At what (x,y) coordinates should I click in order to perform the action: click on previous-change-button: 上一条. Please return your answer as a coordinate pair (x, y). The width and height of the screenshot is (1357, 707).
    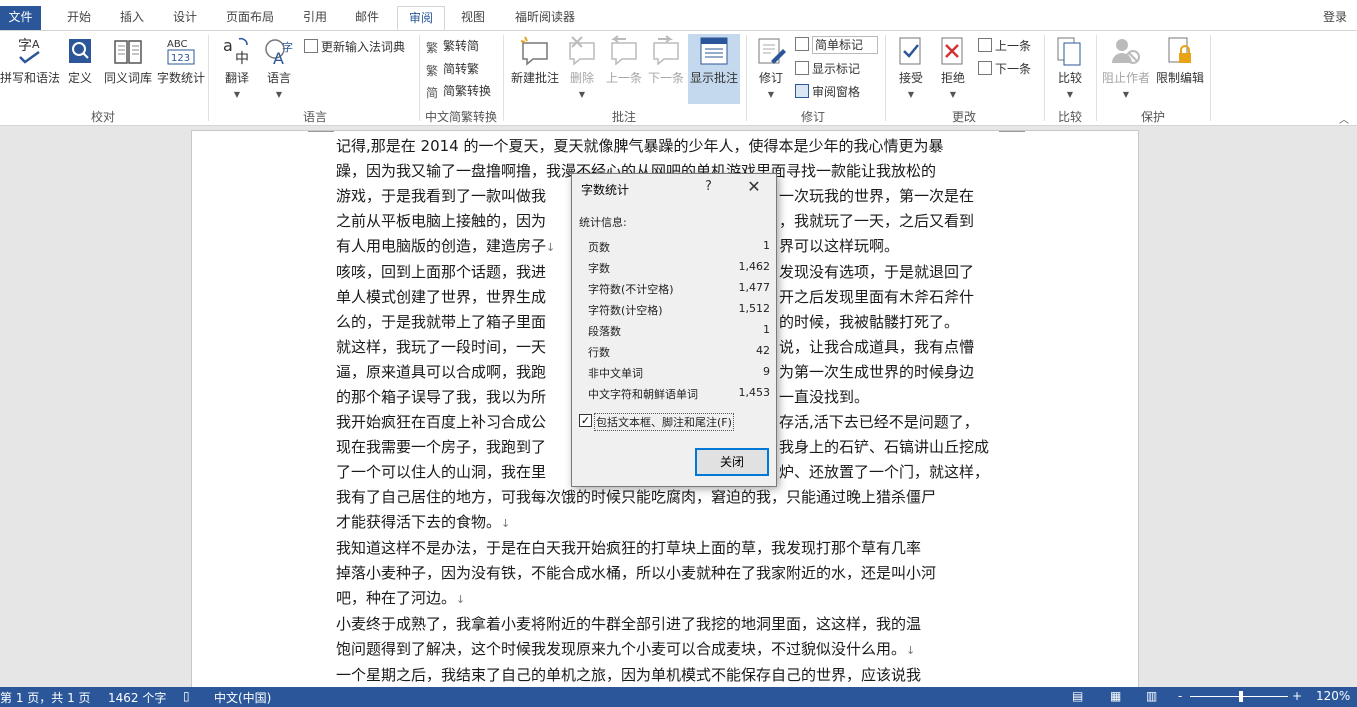
    Looking at the image, I should click on (1004, 46).